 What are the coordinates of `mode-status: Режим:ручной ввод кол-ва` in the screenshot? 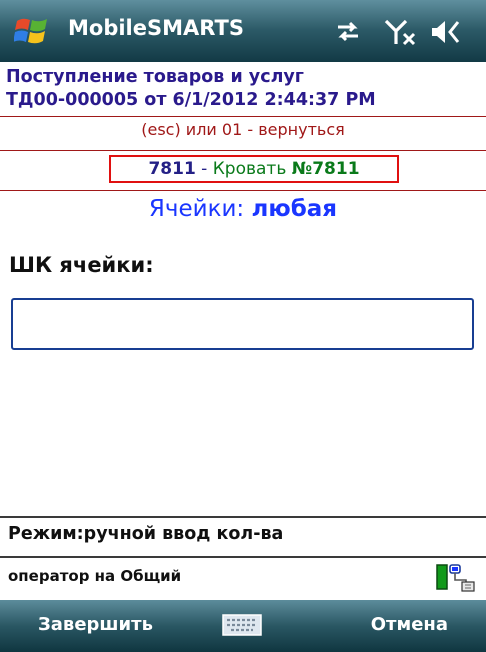 It's located at (146, 534).